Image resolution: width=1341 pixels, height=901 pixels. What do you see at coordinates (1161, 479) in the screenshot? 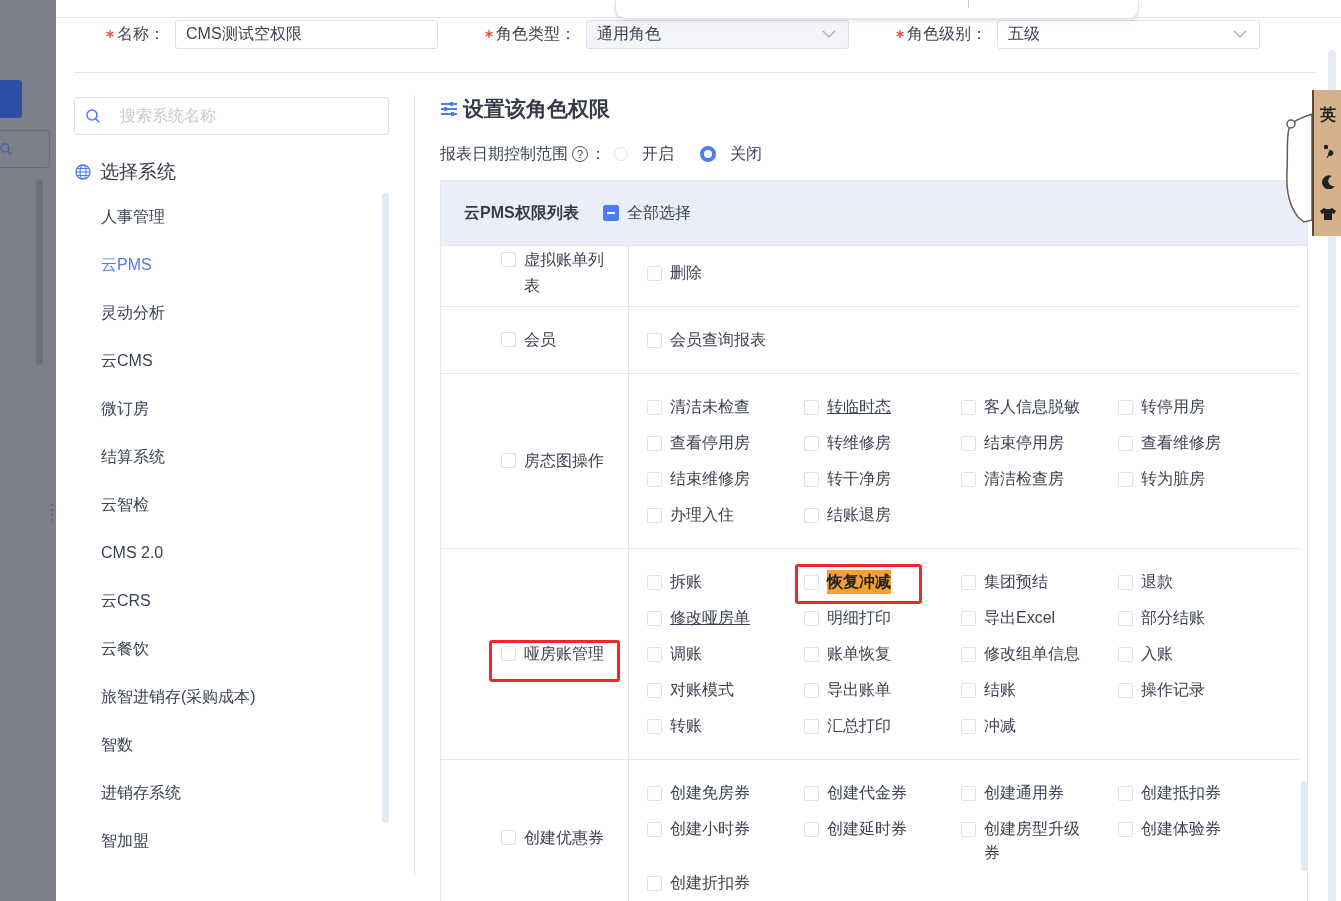
I see `checkbox: 转为脏房` at bounding box center [1161, 479].